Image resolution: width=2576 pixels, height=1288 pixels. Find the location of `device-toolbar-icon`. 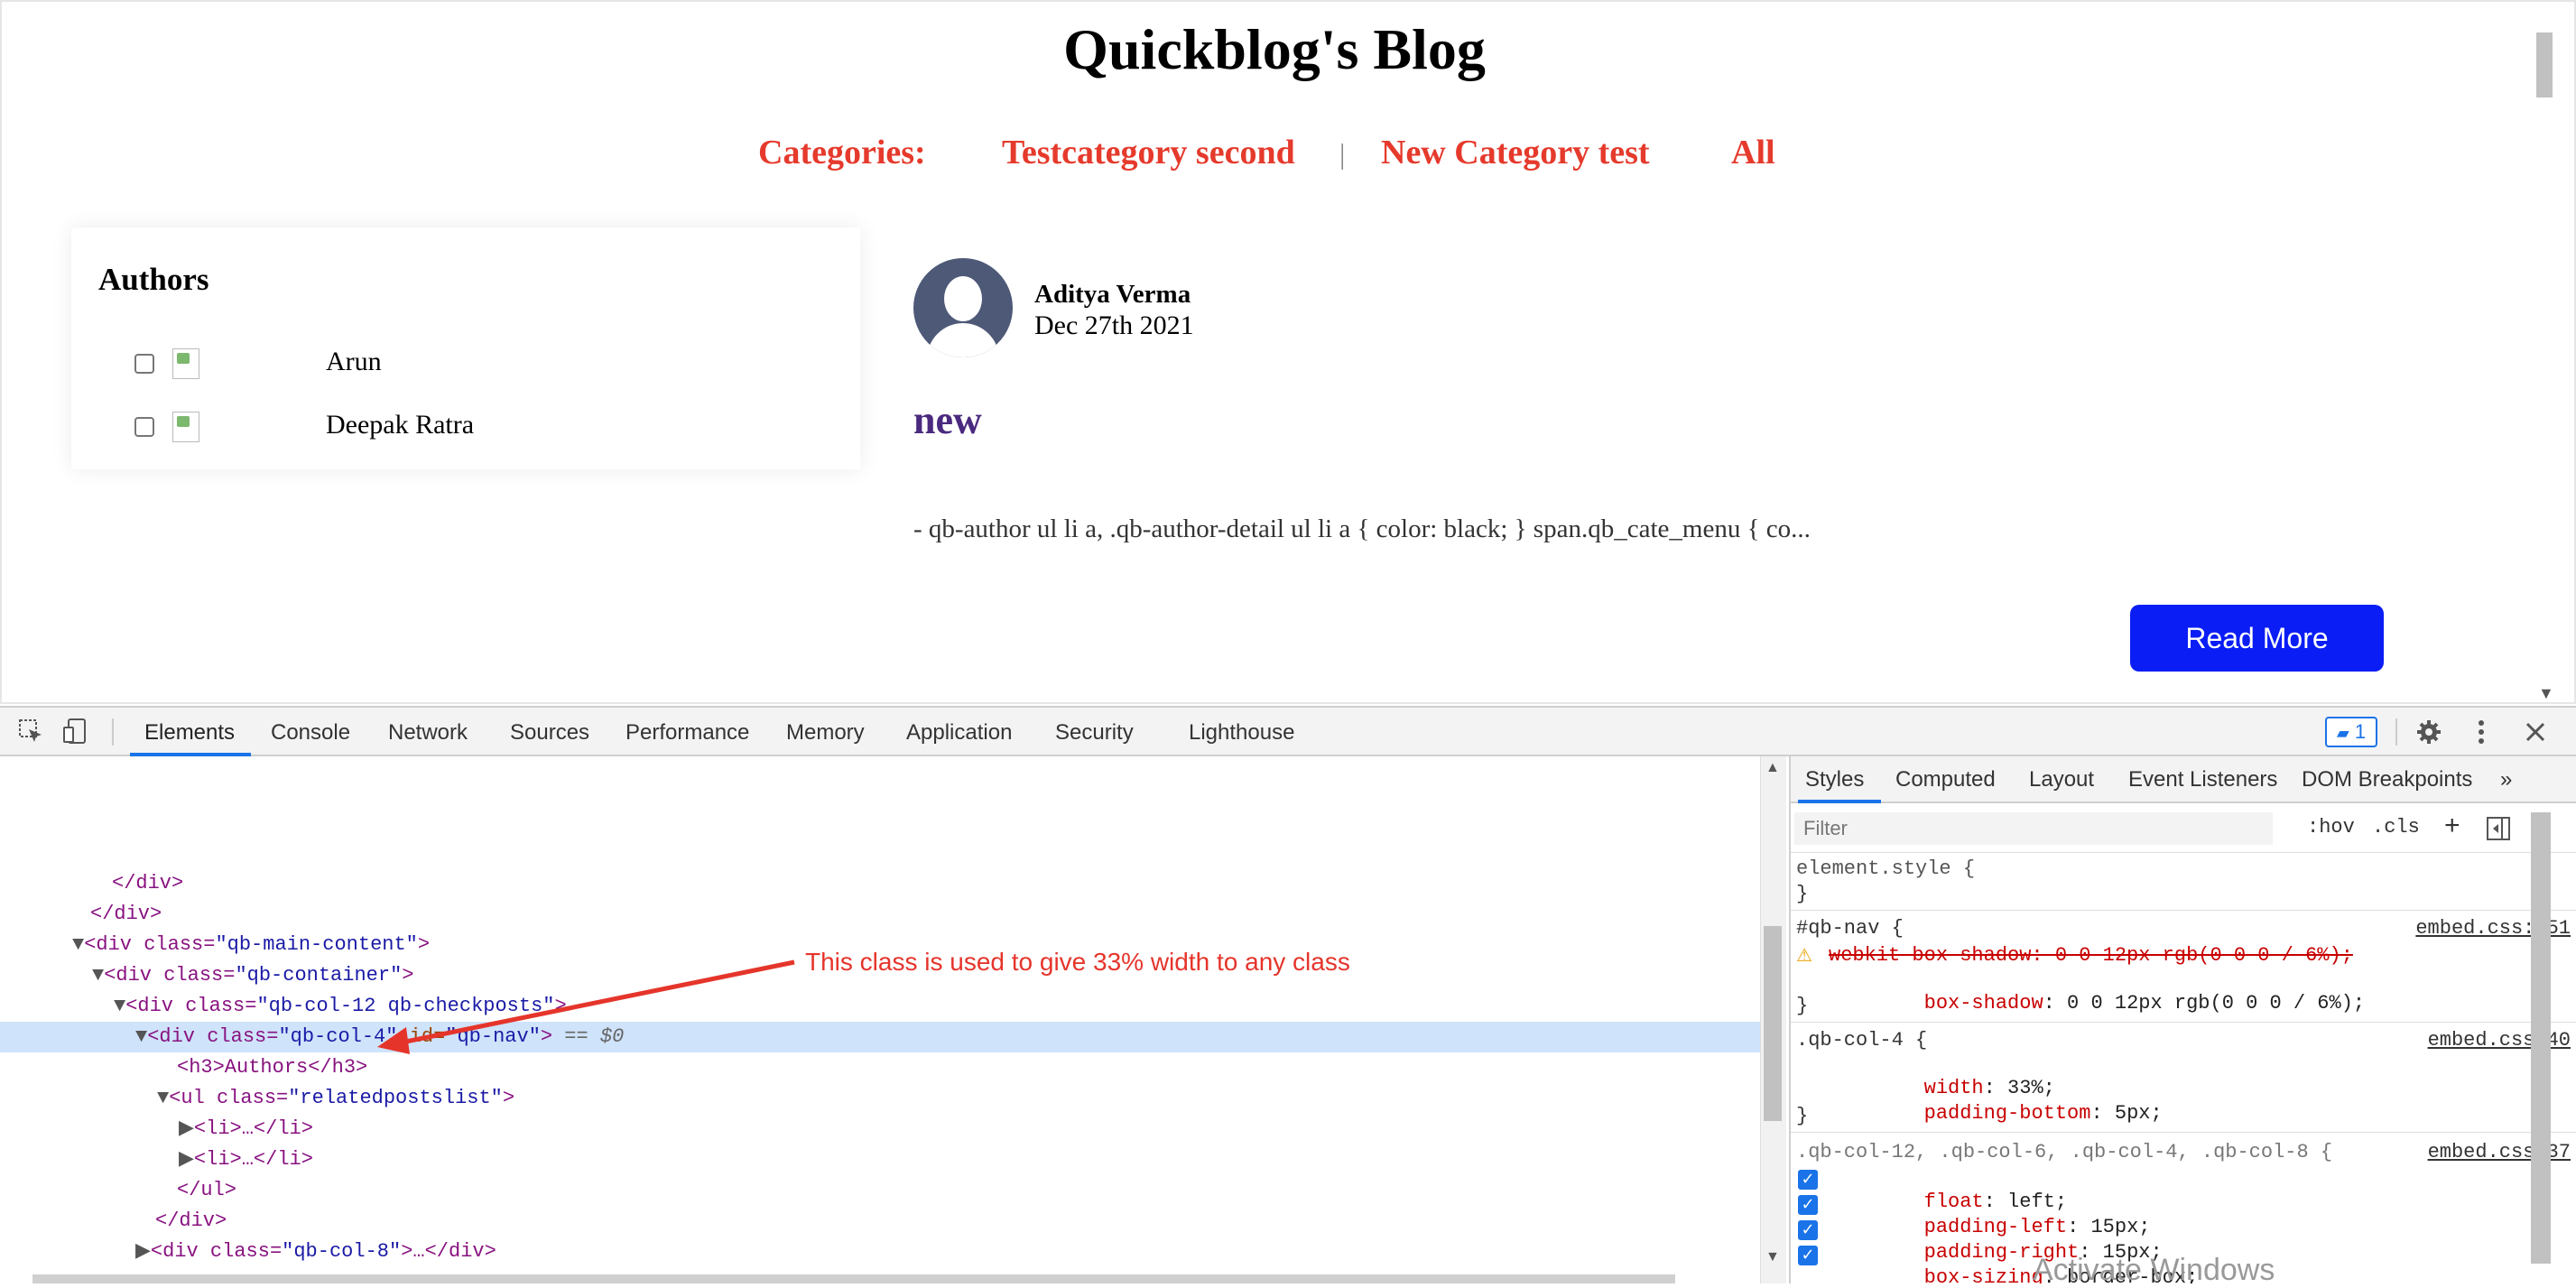

device-toolbar-icon is located at coordinates (75, 731).